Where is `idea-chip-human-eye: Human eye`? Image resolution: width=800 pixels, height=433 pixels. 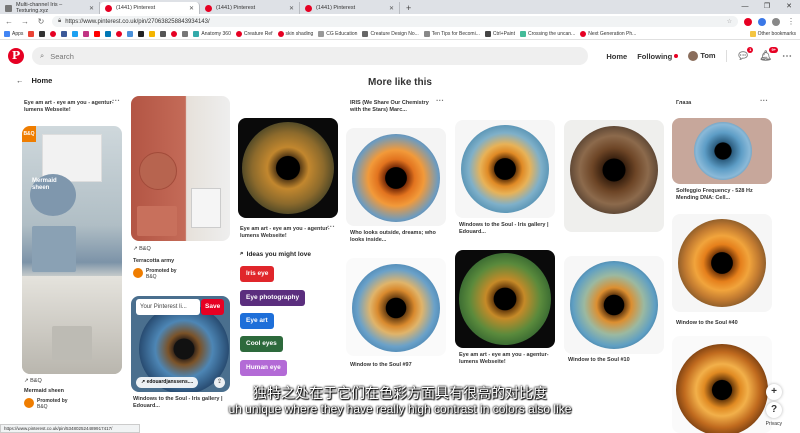 idea-chip-human-eye: Human eye is located at coordinates (263, 368).